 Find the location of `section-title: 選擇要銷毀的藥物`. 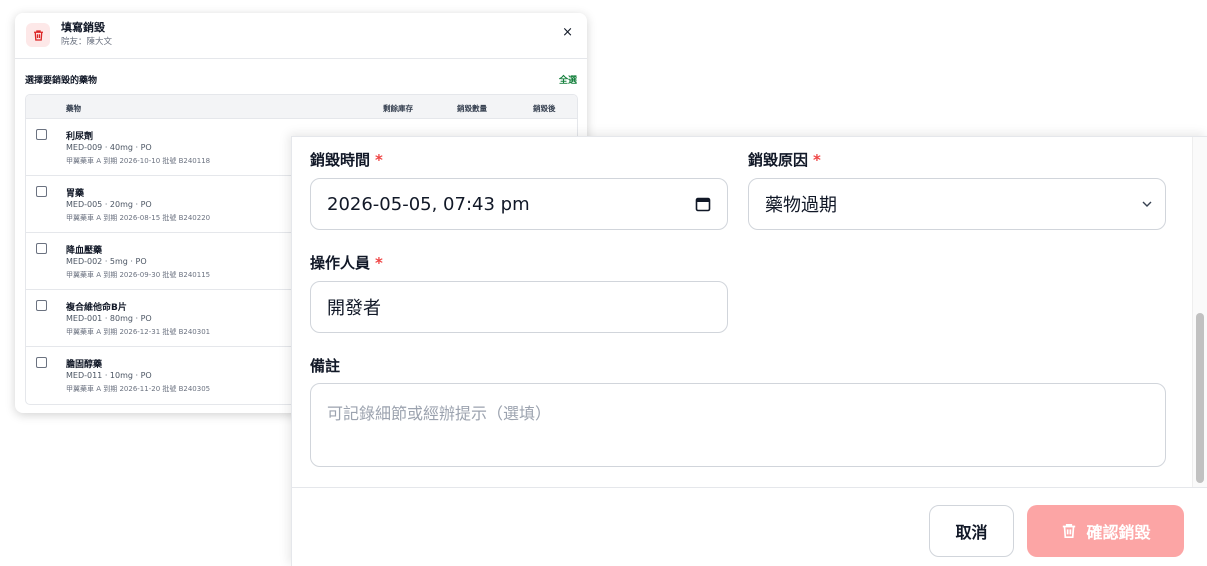

section-title: 選擇要銷毀的藥物 is located at coordinates (61, 81).